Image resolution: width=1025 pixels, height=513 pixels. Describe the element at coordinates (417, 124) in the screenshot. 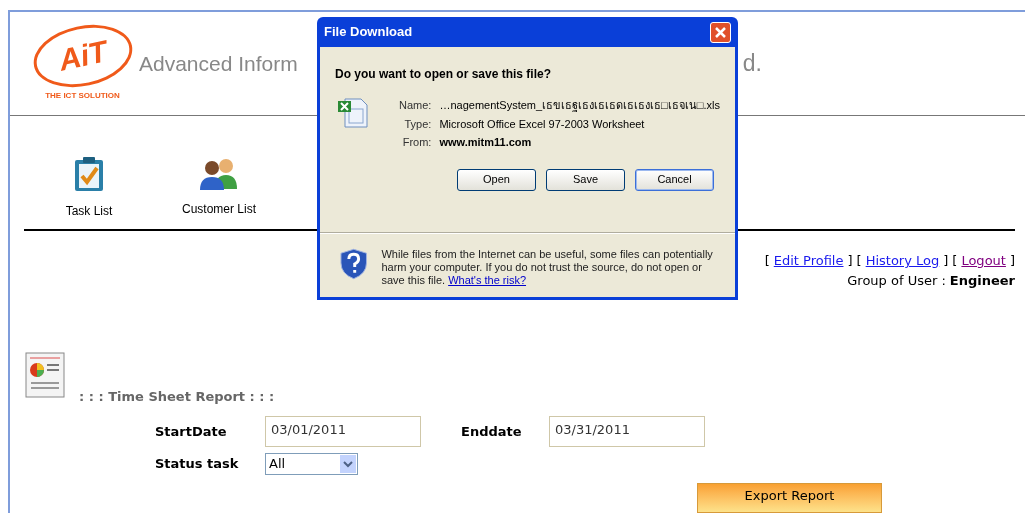

I see `field-label: Type:` at that location.